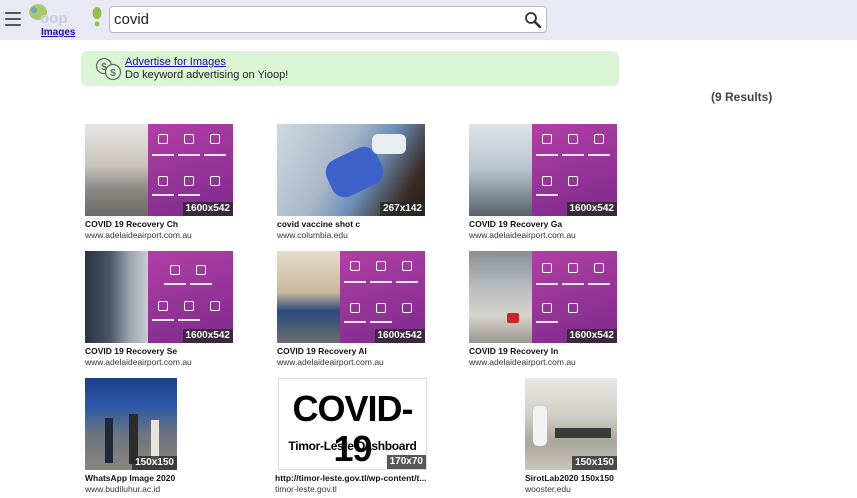 This screenshot has height=498, width=857. I want to click on search-input, so click(314, 19).